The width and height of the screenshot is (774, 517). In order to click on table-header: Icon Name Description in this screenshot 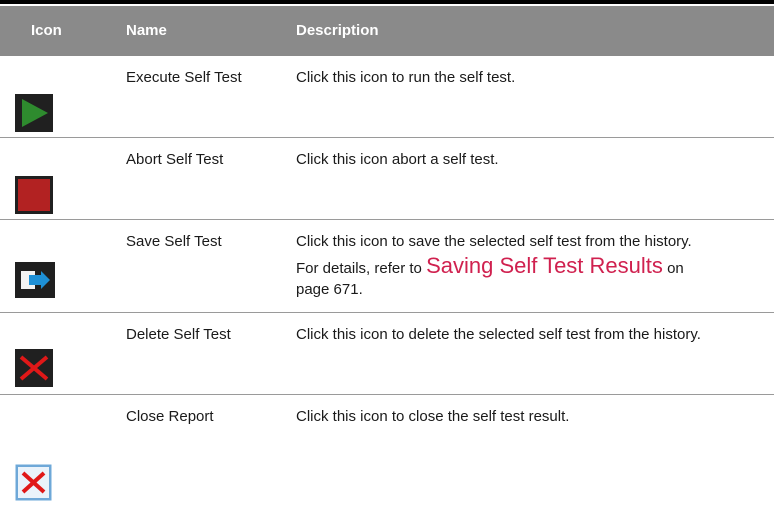, I will do `click(387, 31)`.